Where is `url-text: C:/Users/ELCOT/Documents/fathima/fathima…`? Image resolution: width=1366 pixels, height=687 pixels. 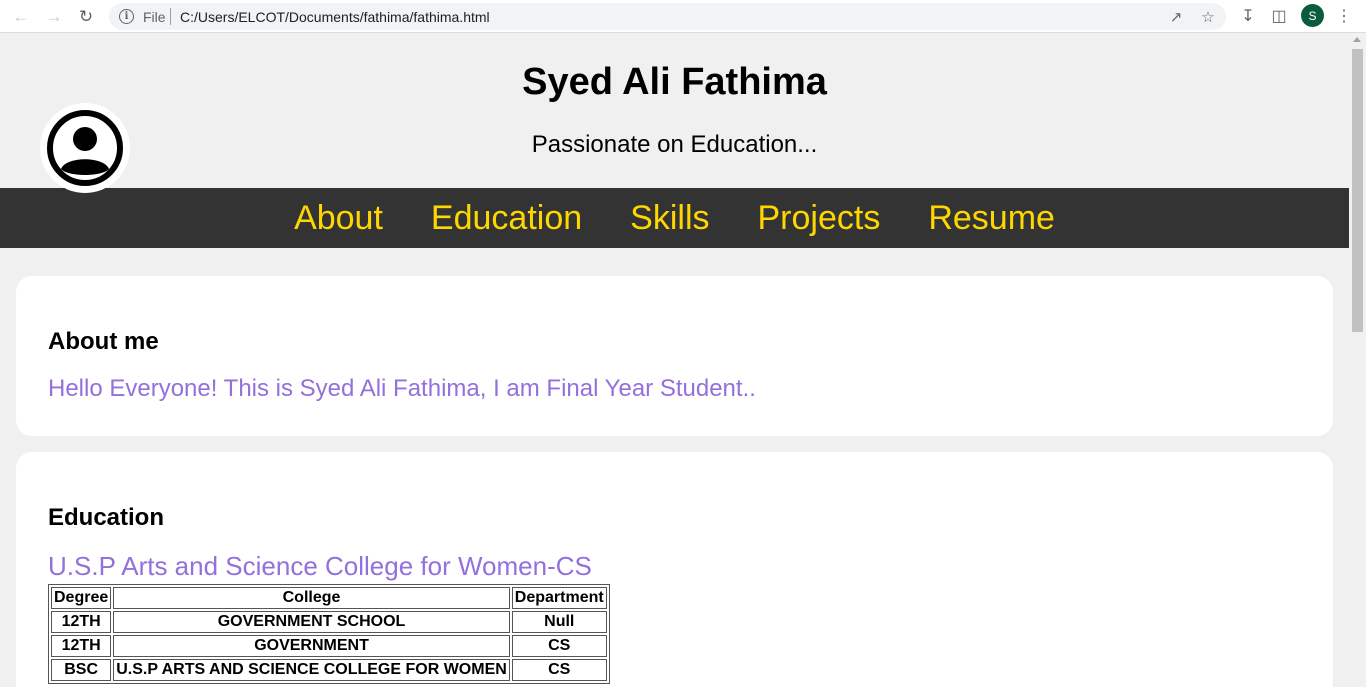
url-text: C:/Users/ELCOT/Documents/fathima/fathima… is located at coordinates (335, 17).